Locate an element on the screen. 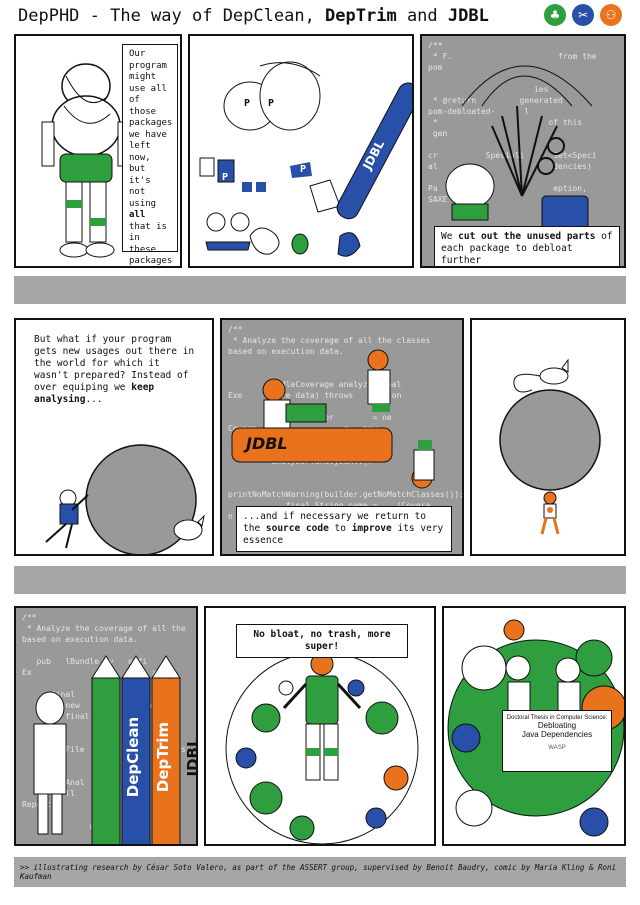  marker-label-deptrim: DepTrim is located at coordinates (163, 757).